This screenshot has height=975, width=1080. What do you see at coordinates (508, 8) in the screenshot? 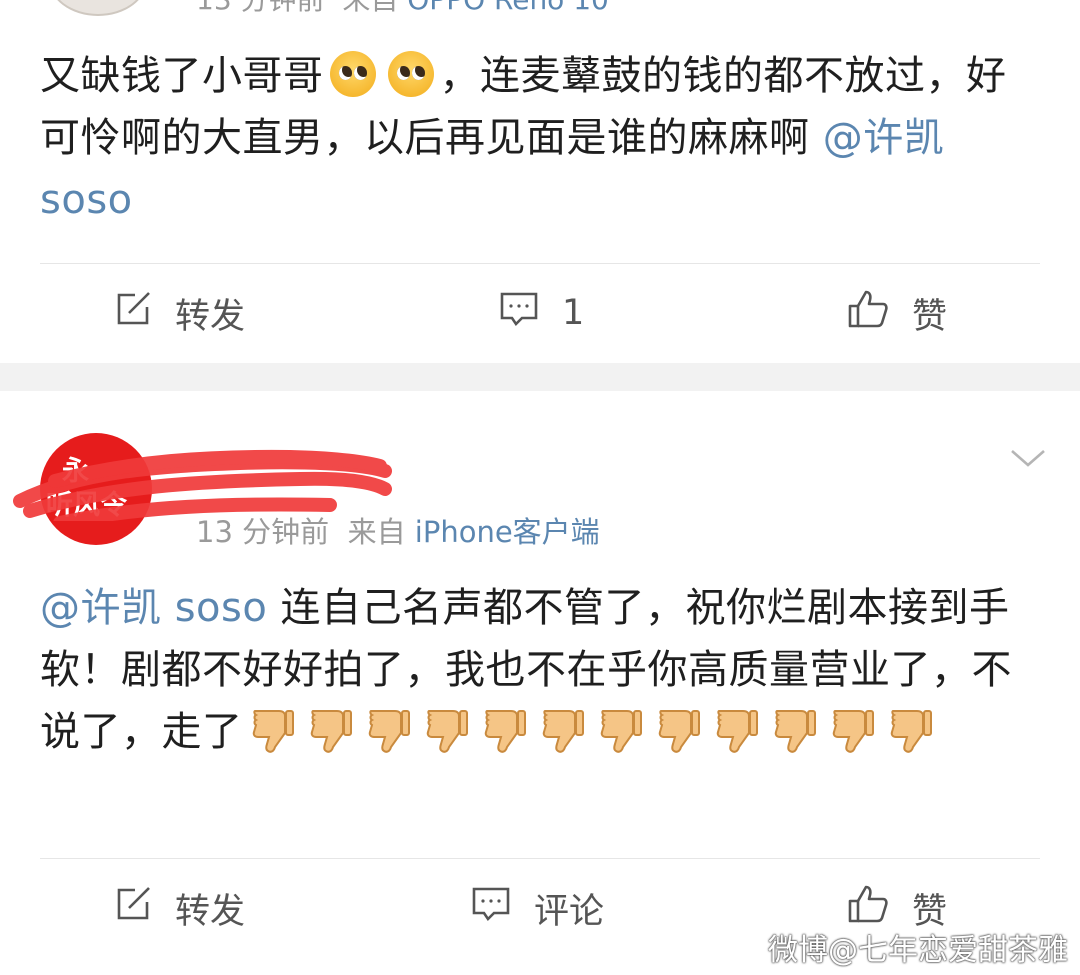
I see `post-source: OPPO Reno 10` at bounding box center [508, 8].